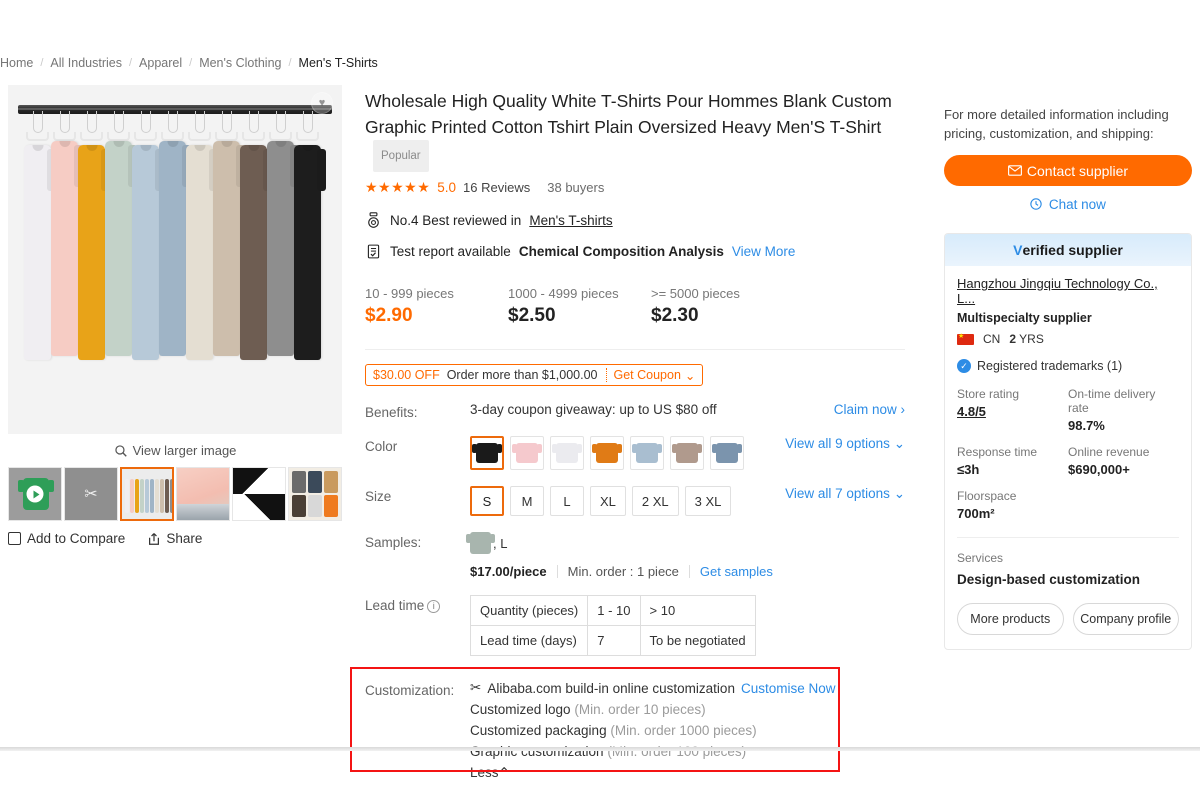 This screenshot has width=1200, height=800. I want to click on thumbnail-shirts-on-rack, so click(147, 494).